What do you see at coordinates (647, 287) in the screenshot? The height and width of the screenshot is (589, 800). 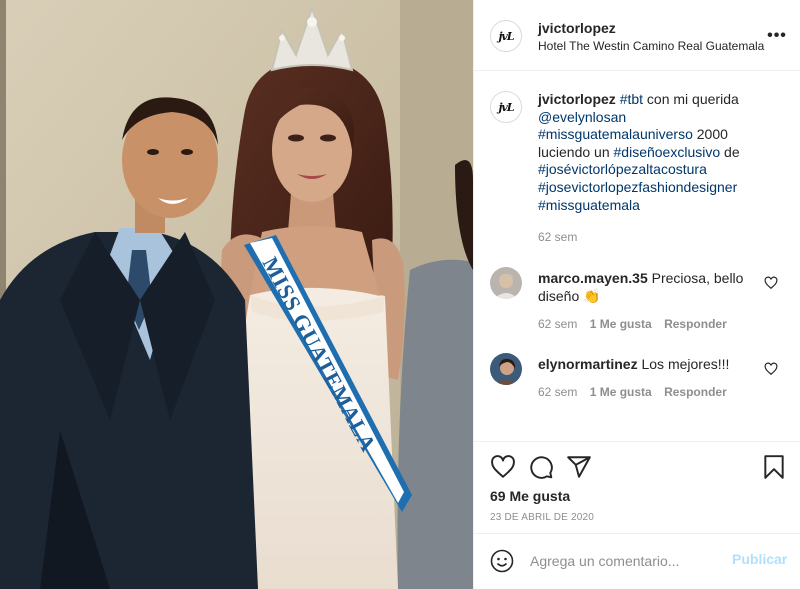 I see `comment-text: marco.mayen.35 Preciosa, bello diseño 👏` at bounding box center [647, 287].